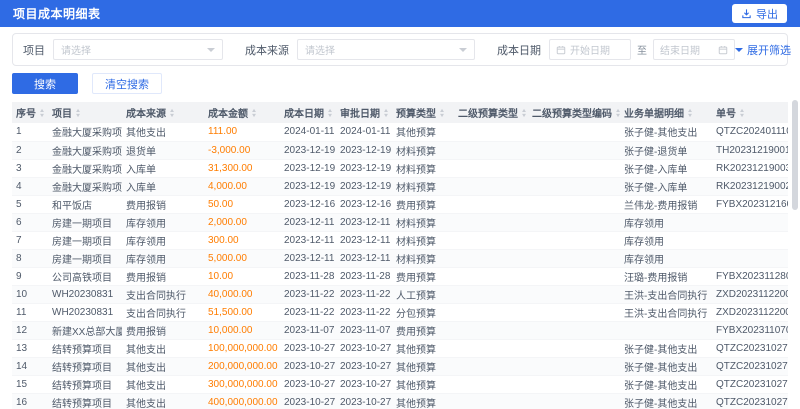 Image resolution: width=800 pixels, height=409 pixels. I want to click on table-cell: 费用报销, so click(163, 330).